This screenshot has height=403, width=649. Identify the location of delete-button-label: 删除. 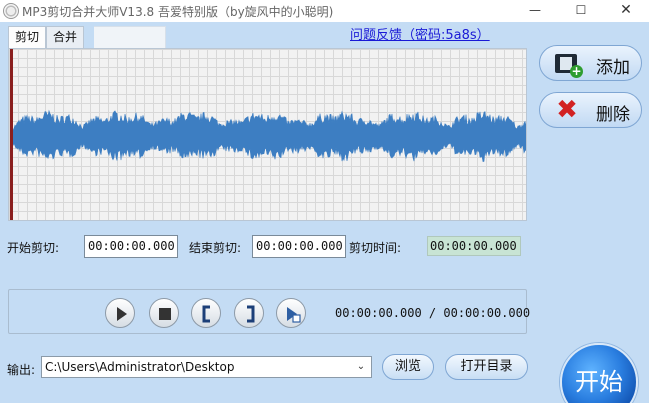
(613, 115).